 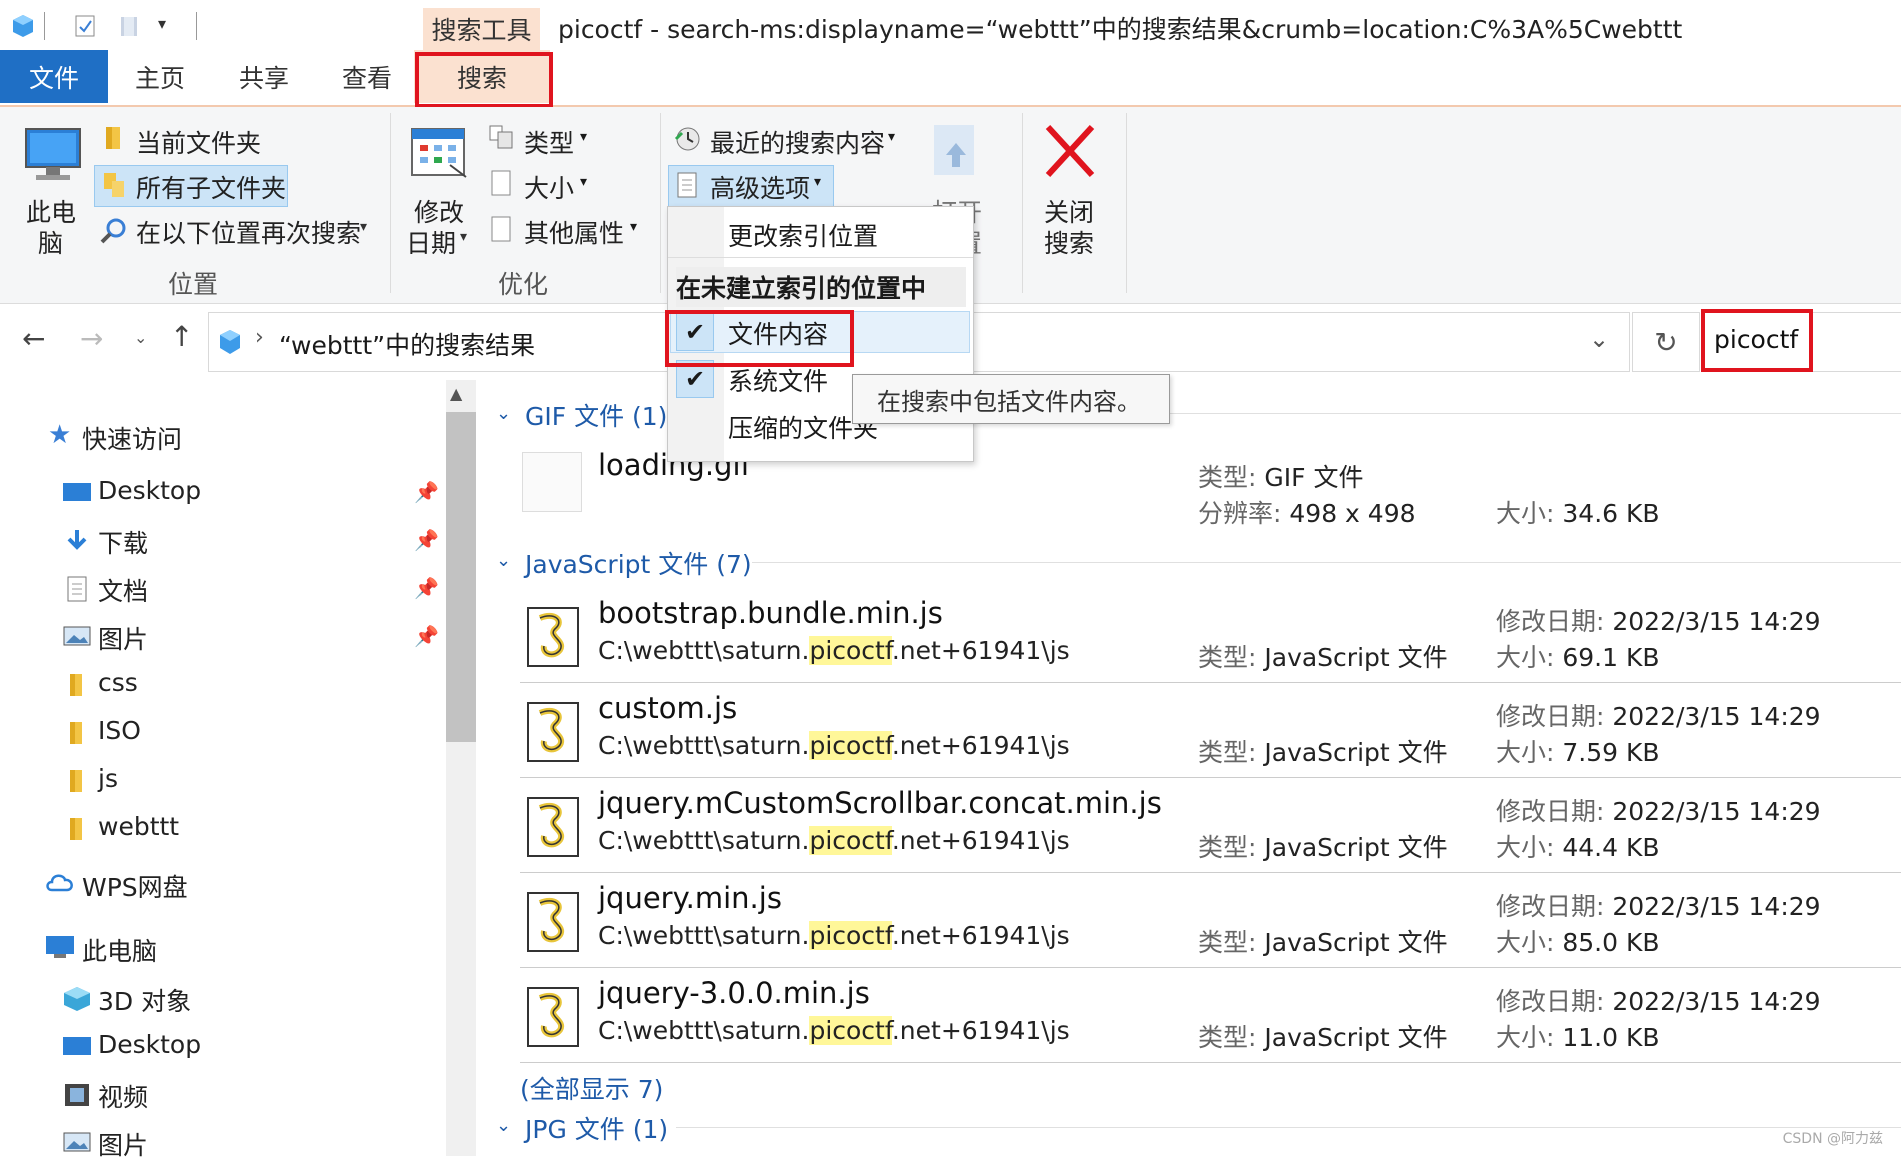 What do you see at coordinates (1069, 242) in the screenshot?
I see `close-search-line2: 搜索` at bounding box center [1069, 242].